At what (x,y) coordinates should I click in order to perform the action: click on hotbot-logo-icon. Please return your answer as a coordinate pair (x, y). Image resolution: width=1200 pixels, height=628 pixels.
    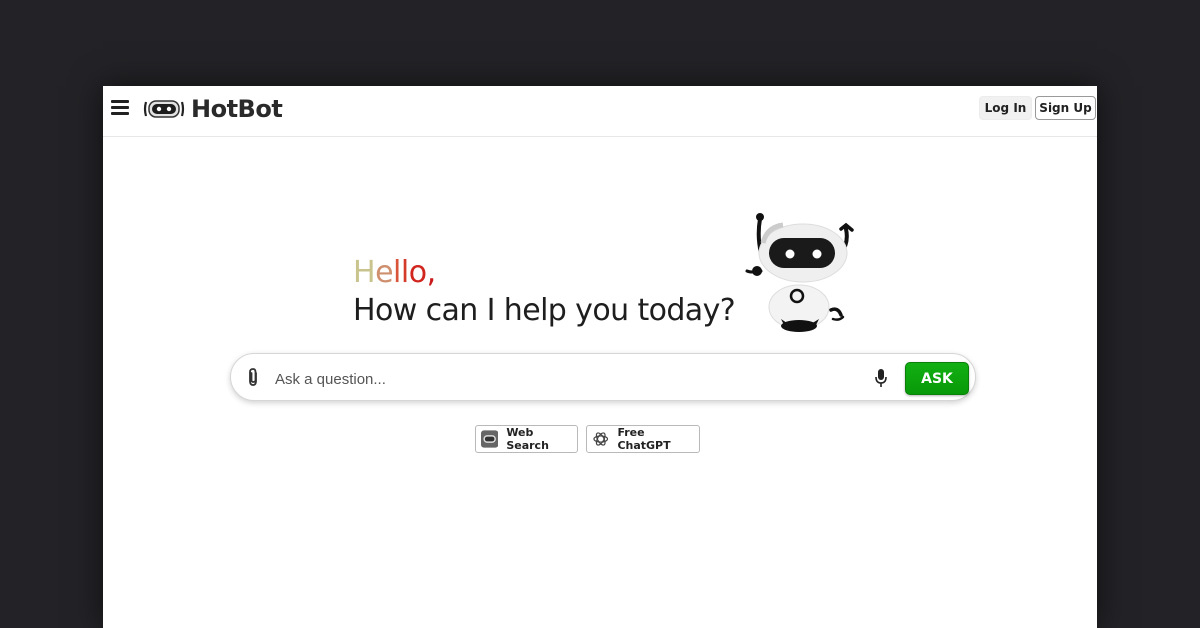
    Looking at the image, I should click on (164, 109).